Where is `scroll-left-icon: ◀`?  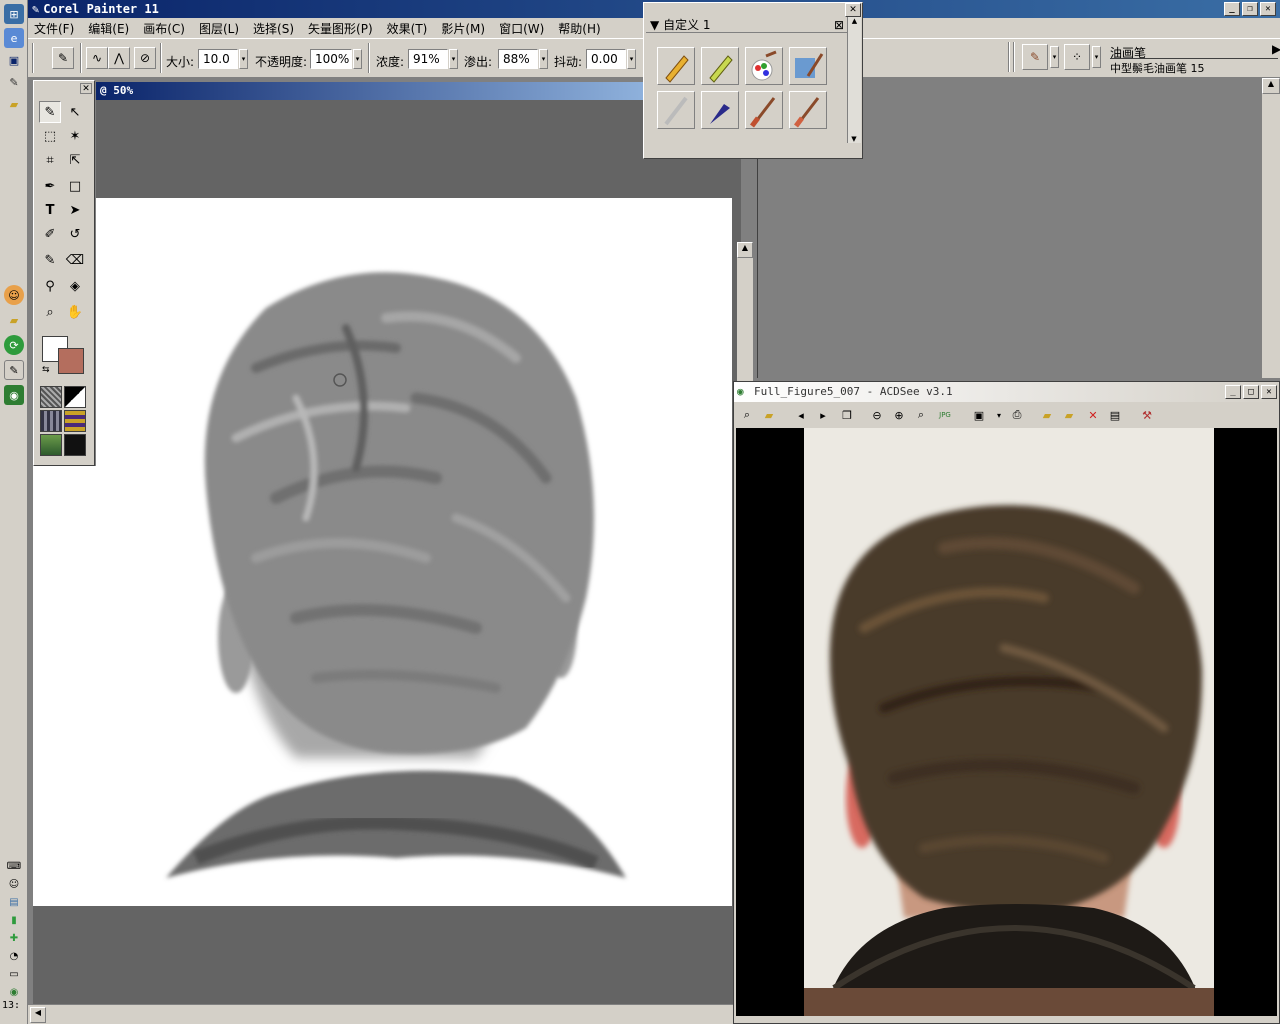 scroll-left-icon: ◀ is located at coordinates (38, 1015).